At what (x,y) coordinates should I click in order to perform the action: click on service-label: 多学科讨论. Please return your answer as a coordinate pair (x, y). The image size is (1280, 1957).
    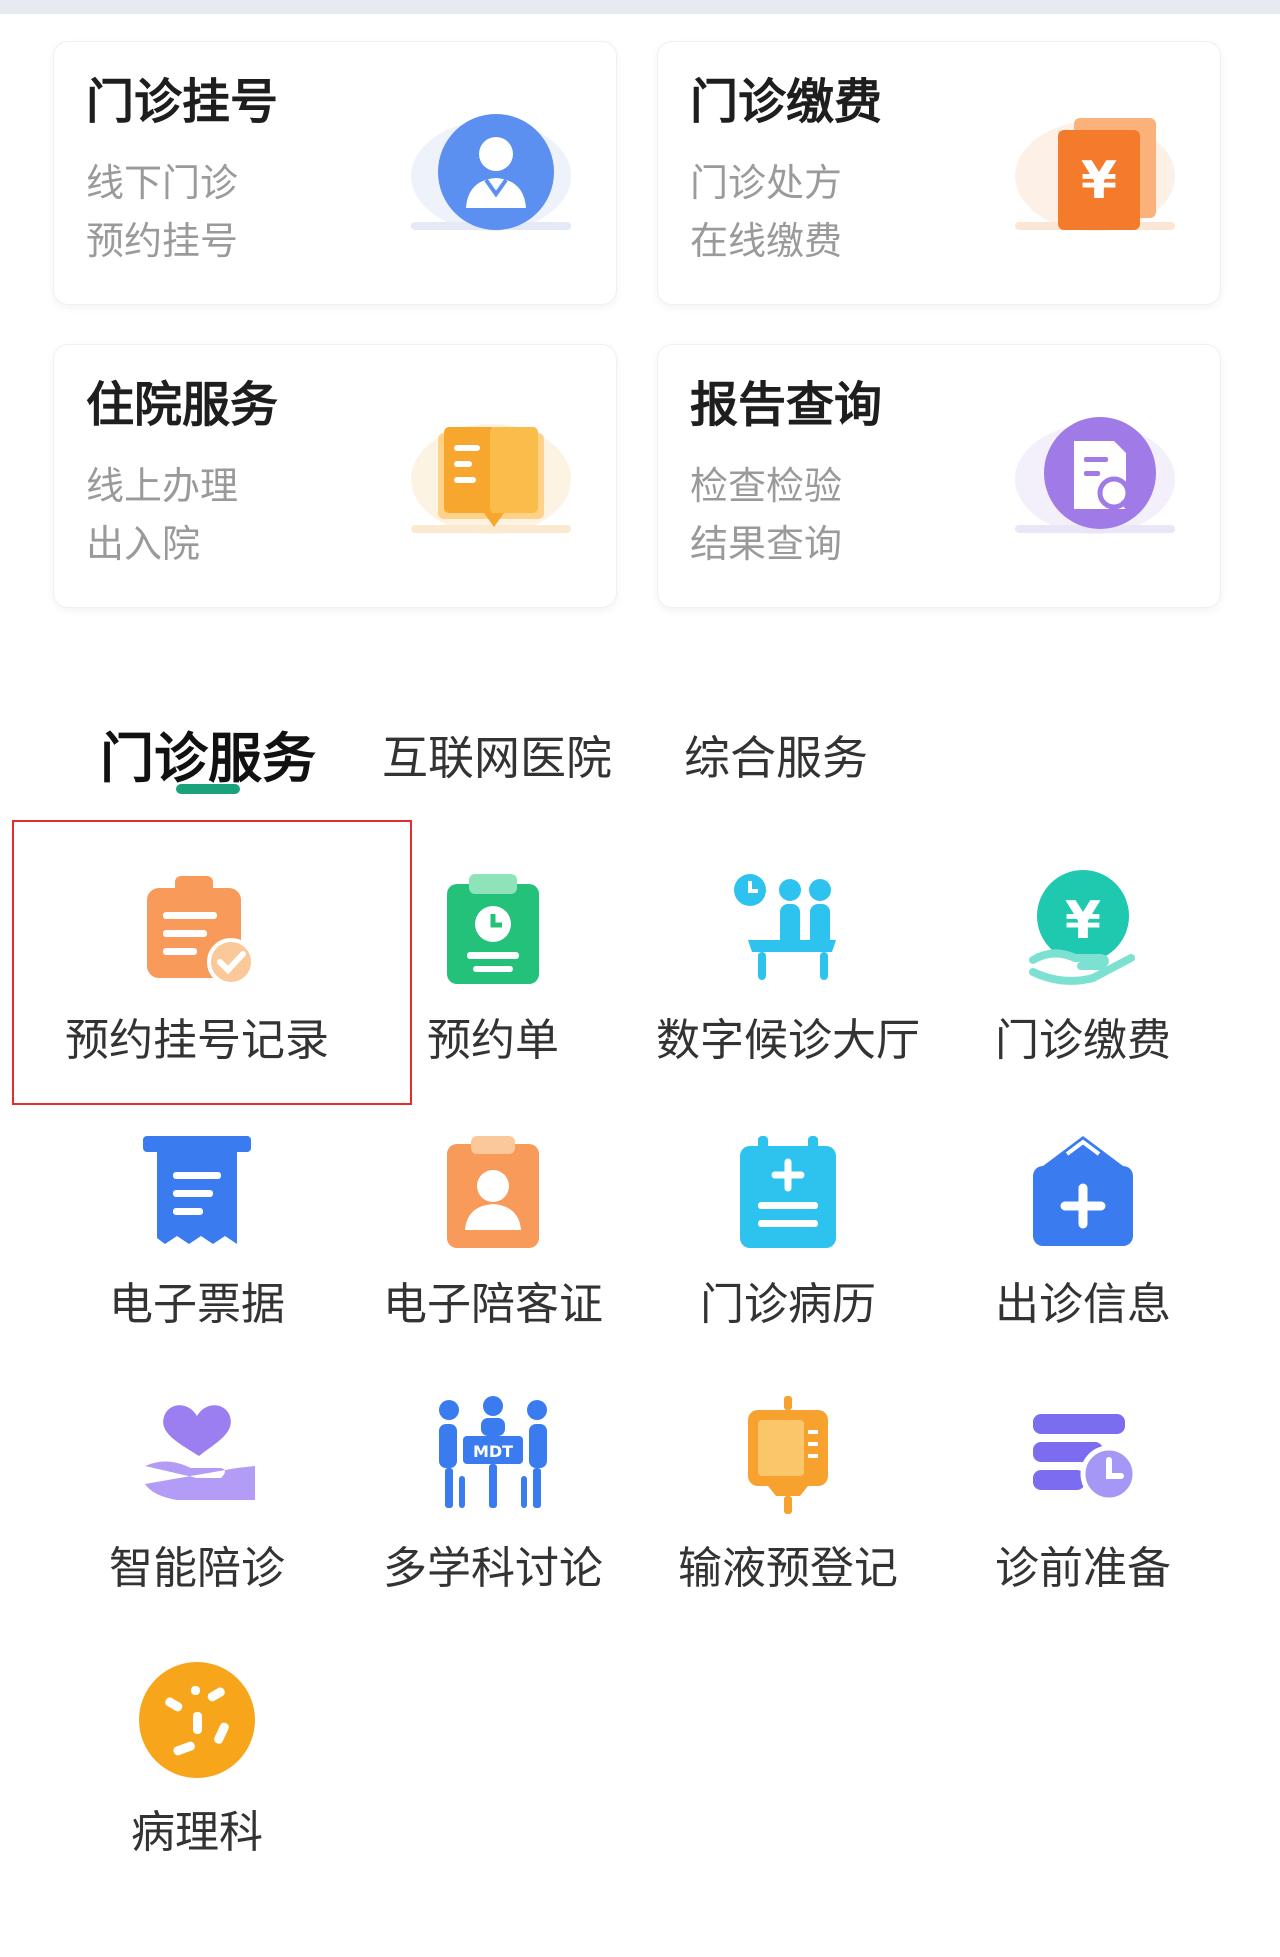
    Looking at the image, I should click on (493, 1568).